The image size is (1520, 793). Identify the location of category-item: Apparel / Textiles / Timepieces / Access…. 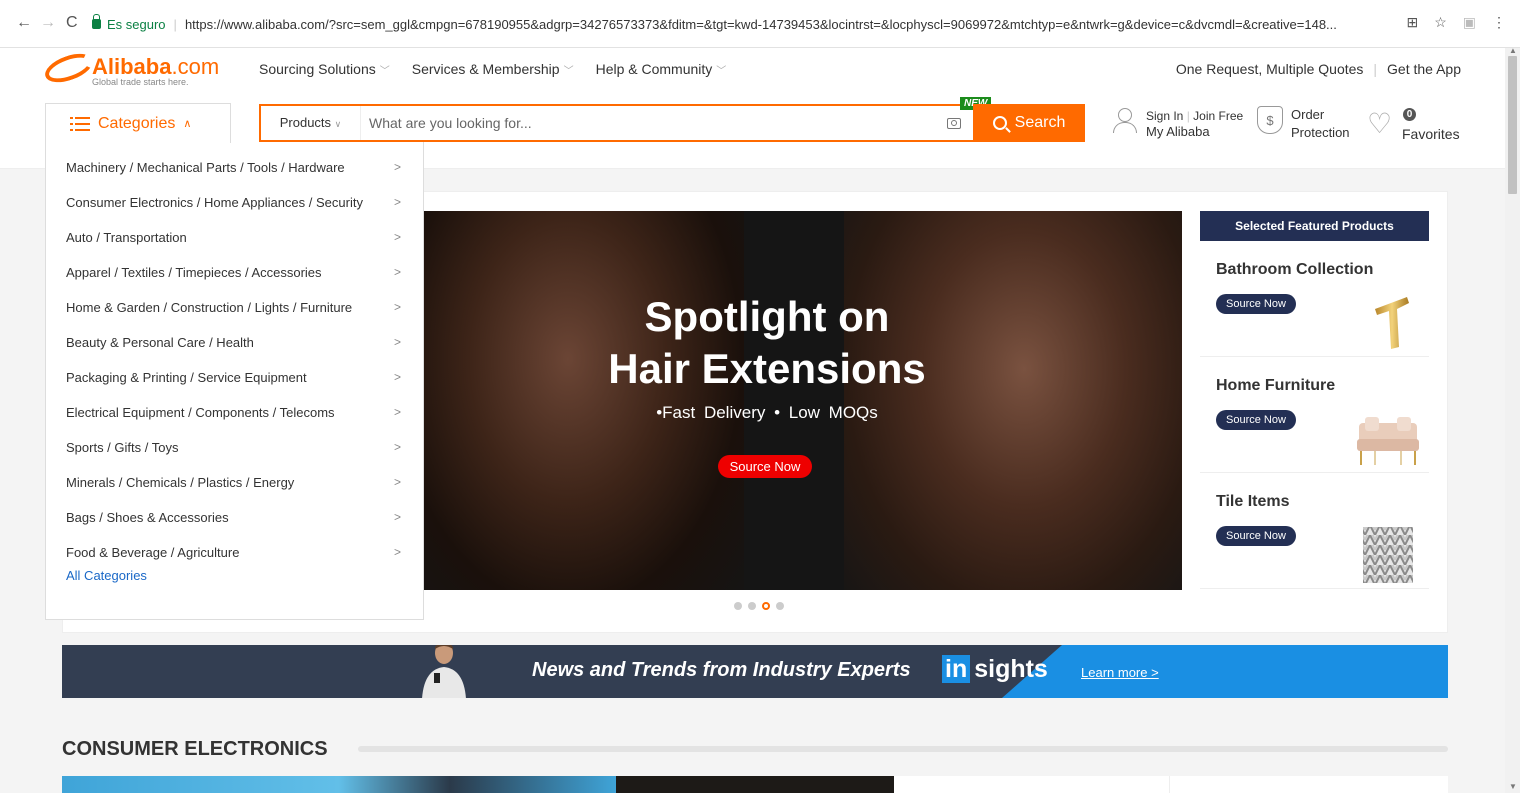
(234, 272).